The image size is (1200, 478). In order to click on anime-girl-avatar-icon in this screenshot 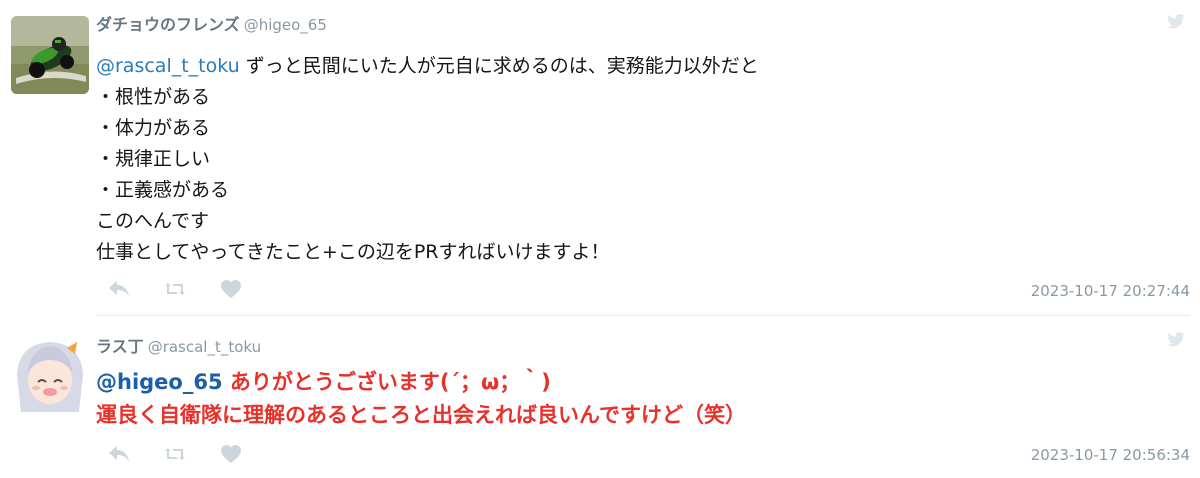, I will do `click(50, 373)`.